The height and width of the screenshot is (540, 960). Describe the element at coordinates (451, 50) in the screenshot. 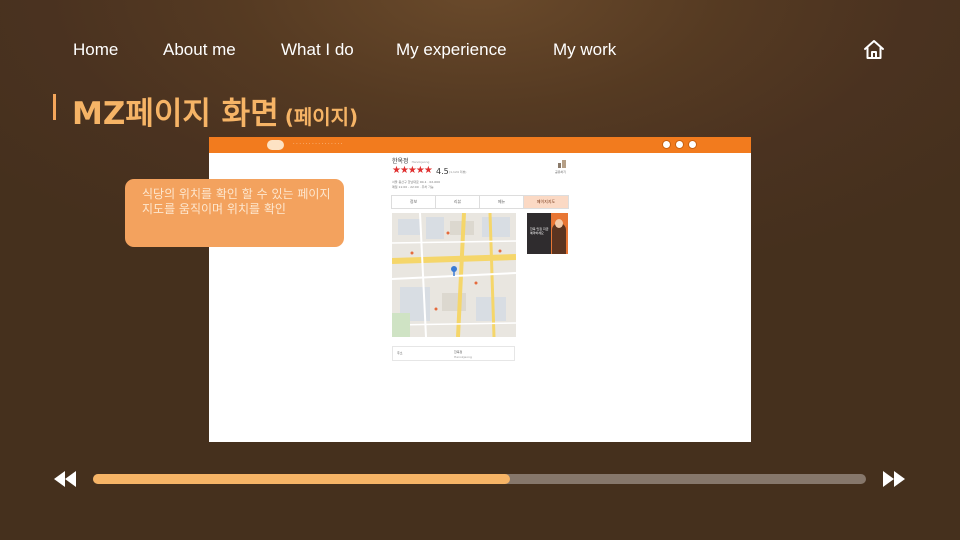

I see `nav-item-my-experience: My experience` at that location.